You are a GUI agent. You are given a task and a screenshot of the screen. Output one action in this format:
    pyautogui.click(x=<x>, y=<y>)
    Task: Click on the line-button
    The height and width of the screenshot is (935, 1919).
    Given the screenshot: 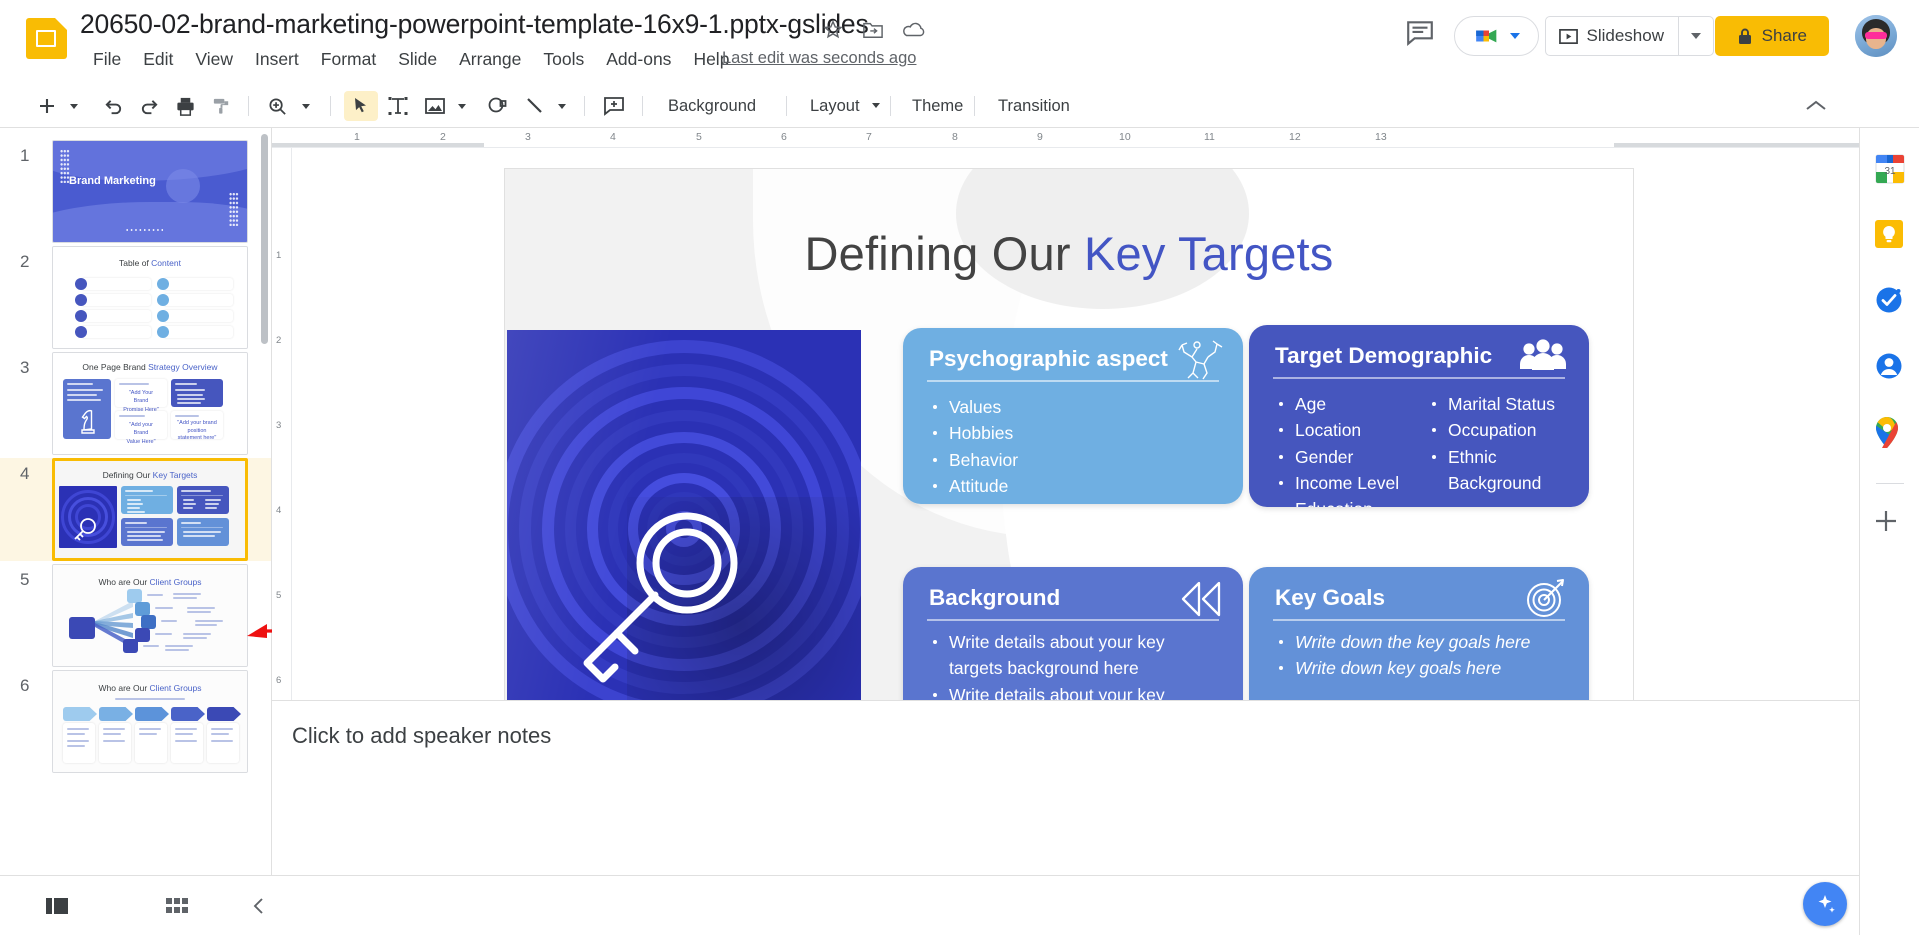 What is the action you would take?
    pyautogui.click(x=535, y=106)
    